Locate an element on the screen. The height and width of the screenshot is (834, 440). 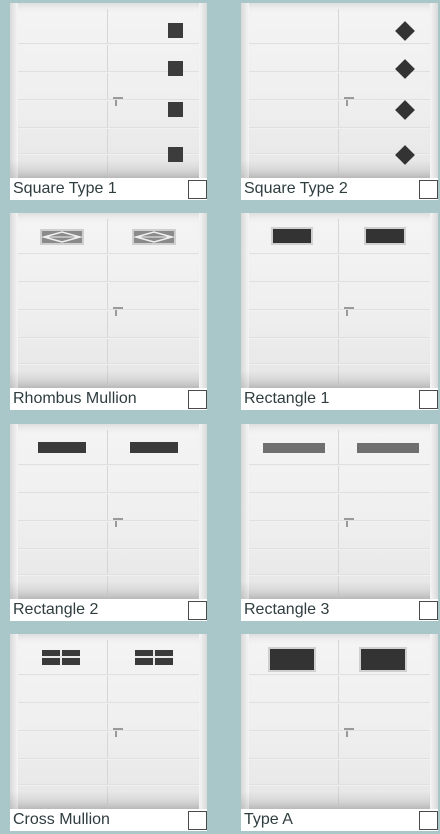
option-label: Square Type 1 is located at coordinates (65, 188).